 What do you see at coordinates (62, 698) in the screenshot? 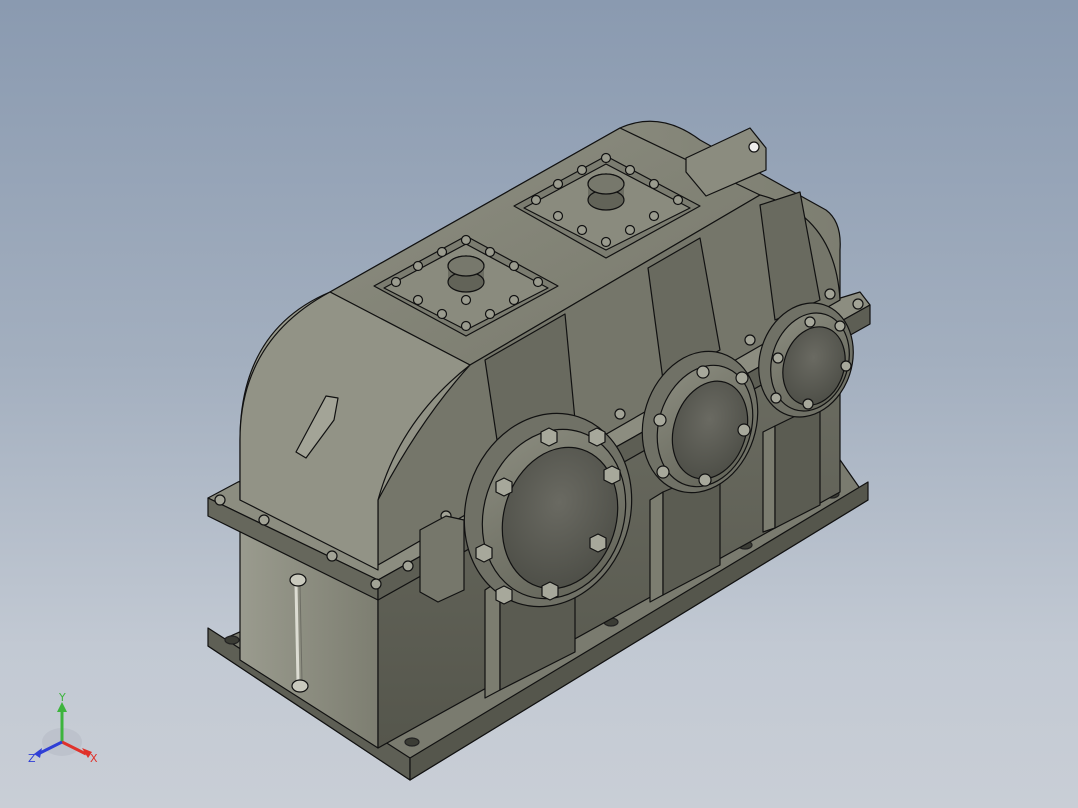
I see `y-axis-label: Y` at bounding box center [62, 698].